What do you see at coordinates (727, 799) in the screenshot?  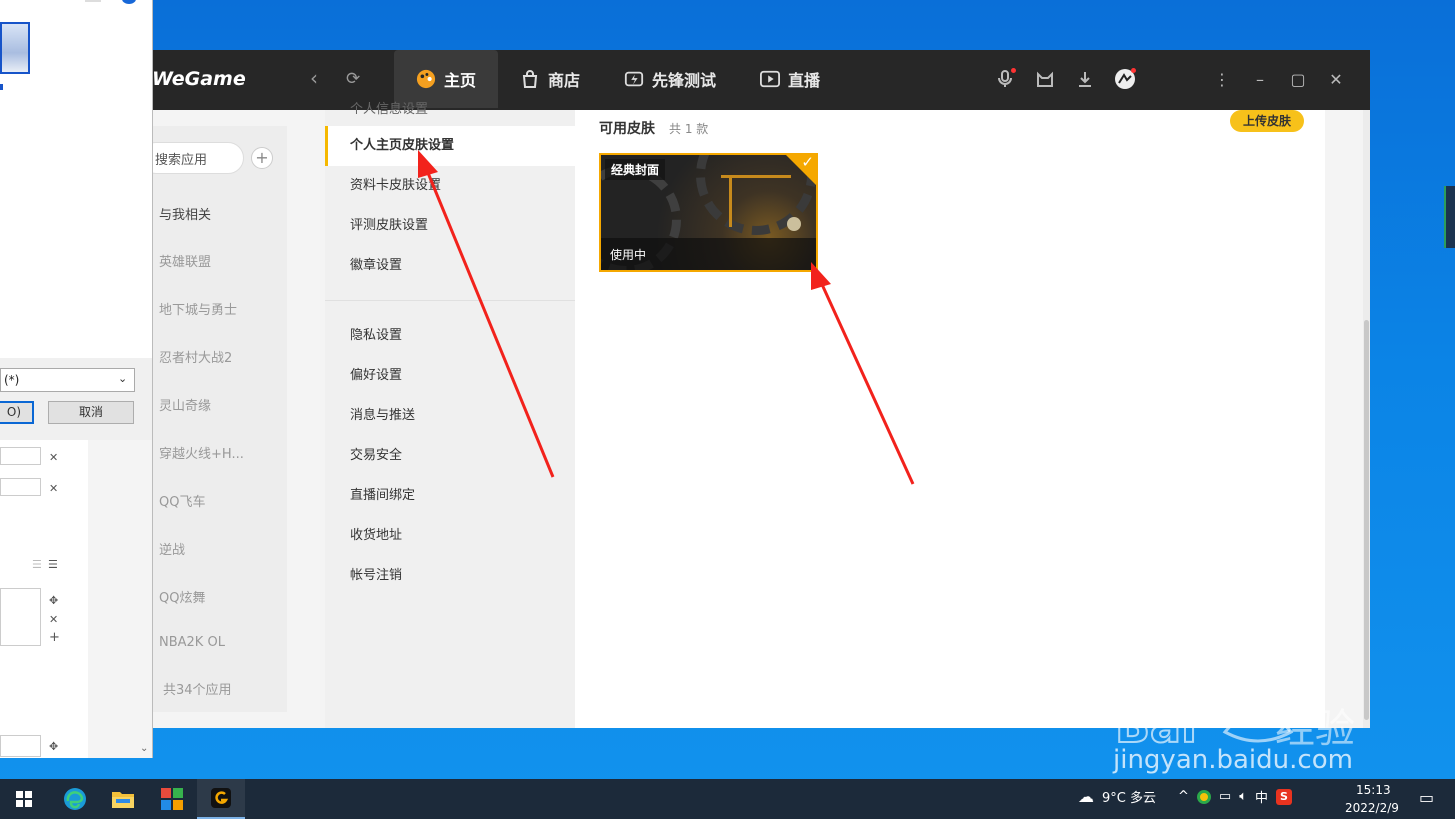 I see `taskbar: ☁ 9°C 多云 ^ ▭ 🔈︎ 中 S` at bounding box center [727, 799].